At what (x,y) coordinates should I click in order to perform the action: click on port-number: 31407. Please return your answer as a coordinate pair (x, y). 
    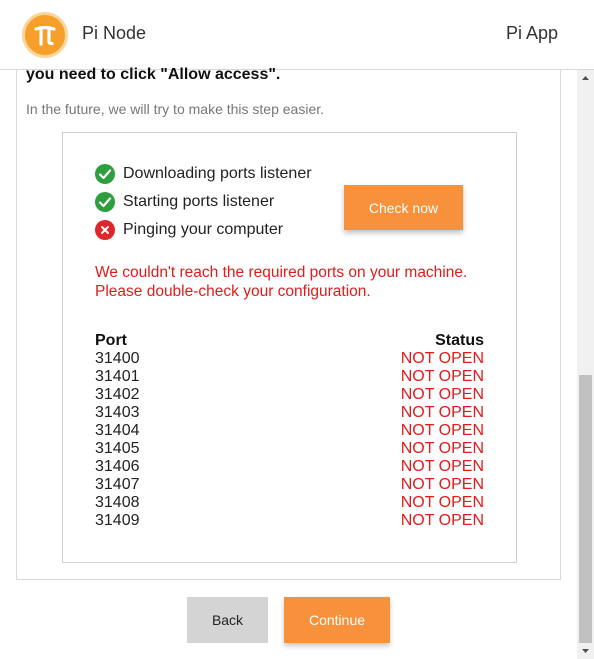
    Looking at the image, I should click on (117, 484).